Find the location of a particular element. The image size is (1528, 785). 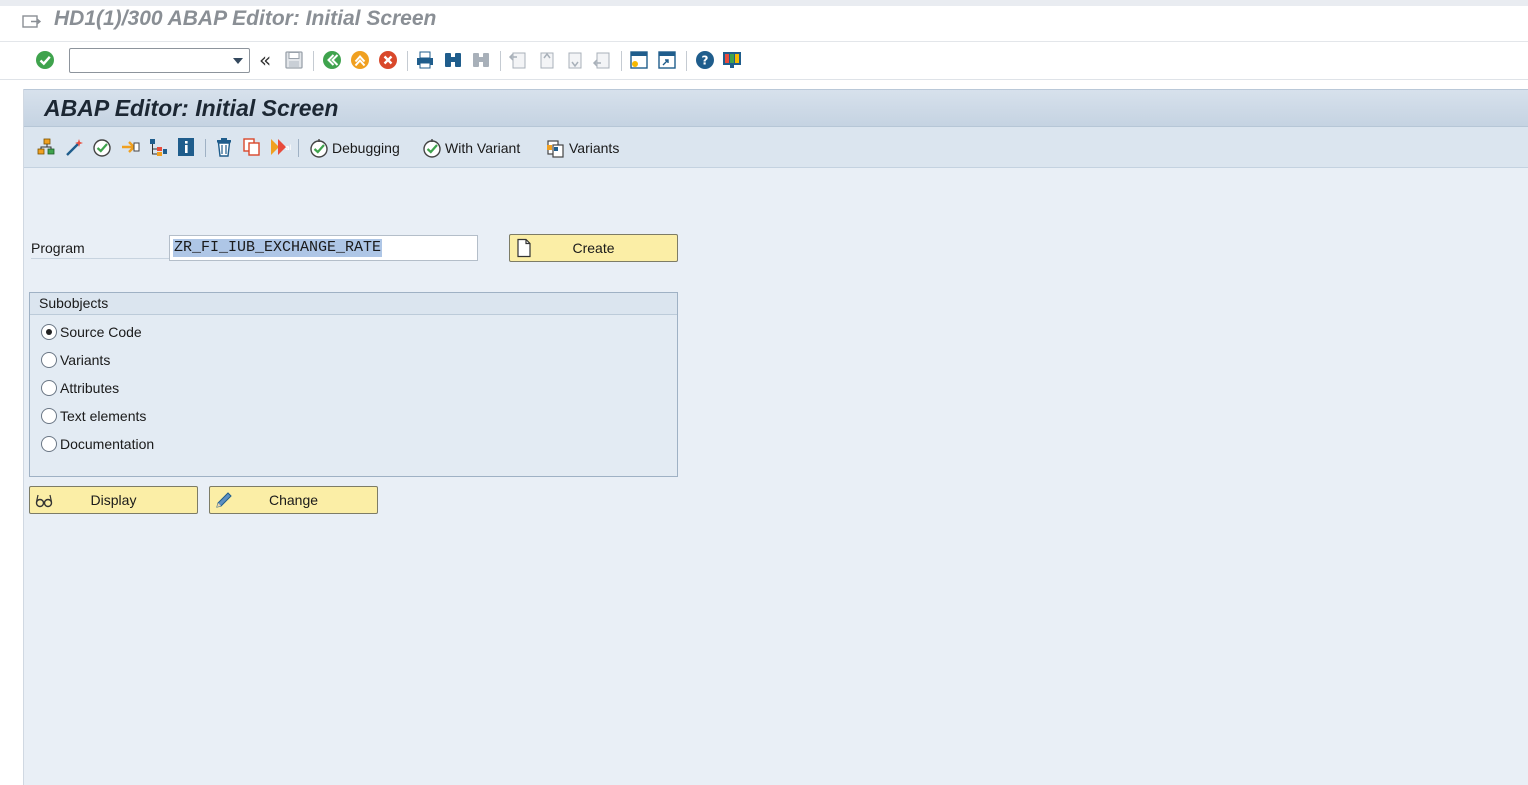

radio-text-elements: Text elements is located at coordinates (93, 416).